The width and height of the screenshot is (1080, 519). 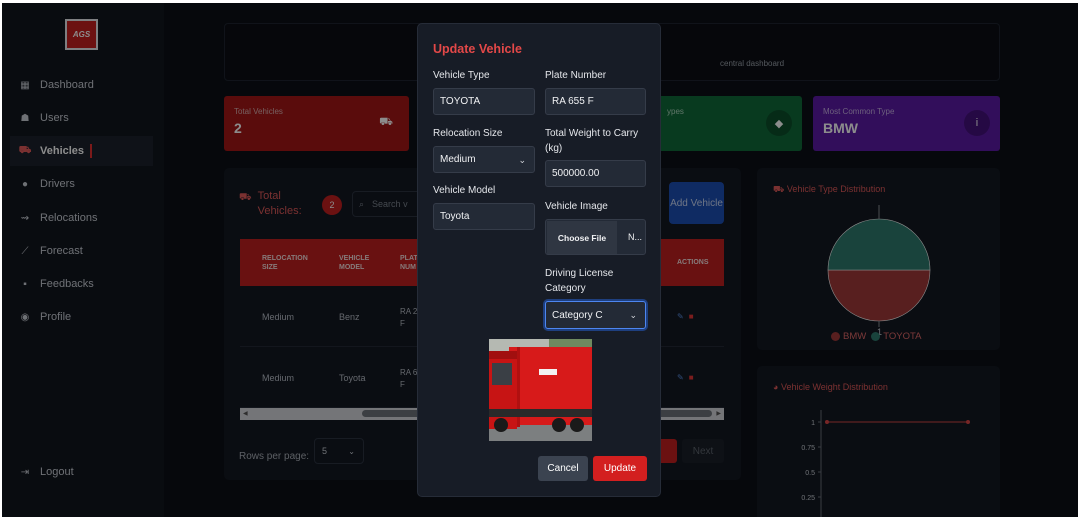 I want to click on update-button: Update, so click(x=620, y=468).